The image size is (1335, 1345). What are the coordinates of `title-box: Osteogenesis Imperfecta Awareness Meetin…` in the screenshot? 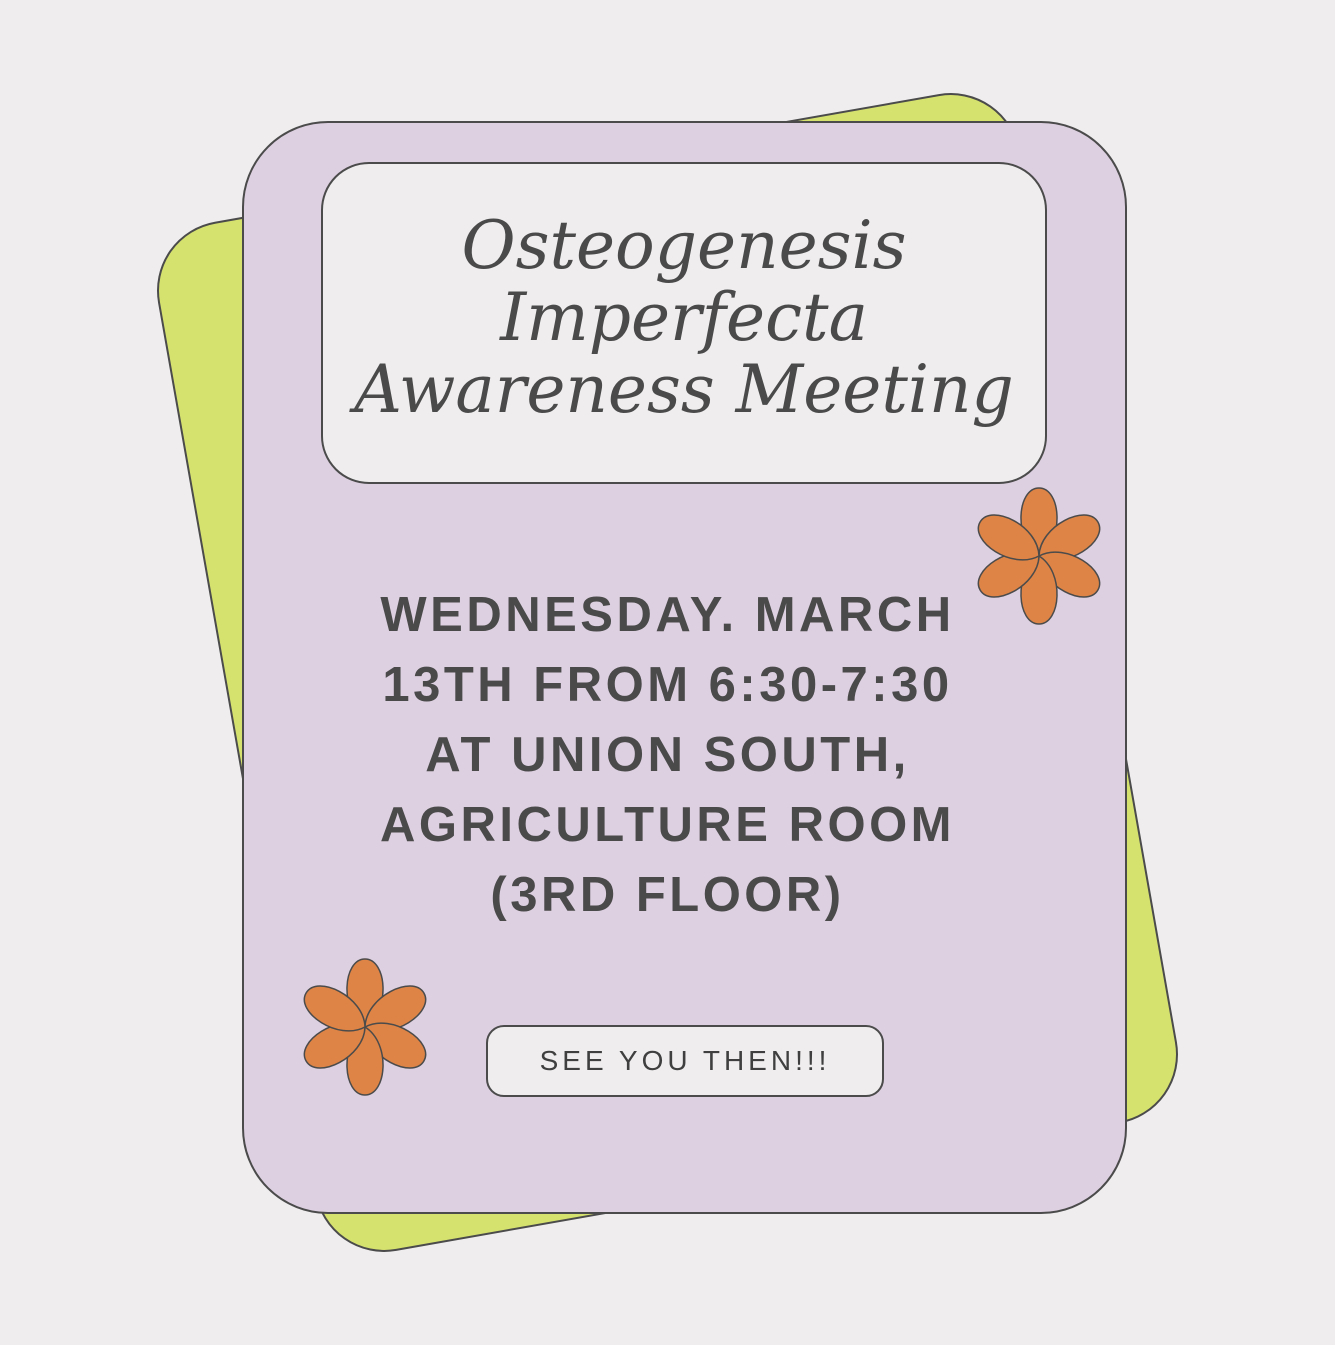 It's located at (684, 323).